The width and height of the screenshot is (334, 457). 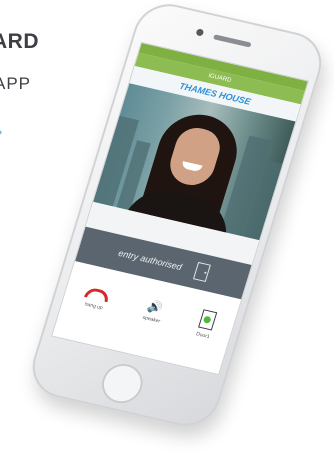 I want to click on speaker-button: 🔊 speaker, so click(x=153, y=311).